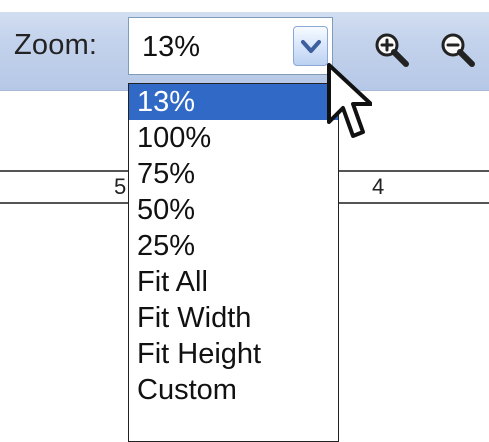  I want to click on zoom-option-13-percent: 13%, so click(233, 102).